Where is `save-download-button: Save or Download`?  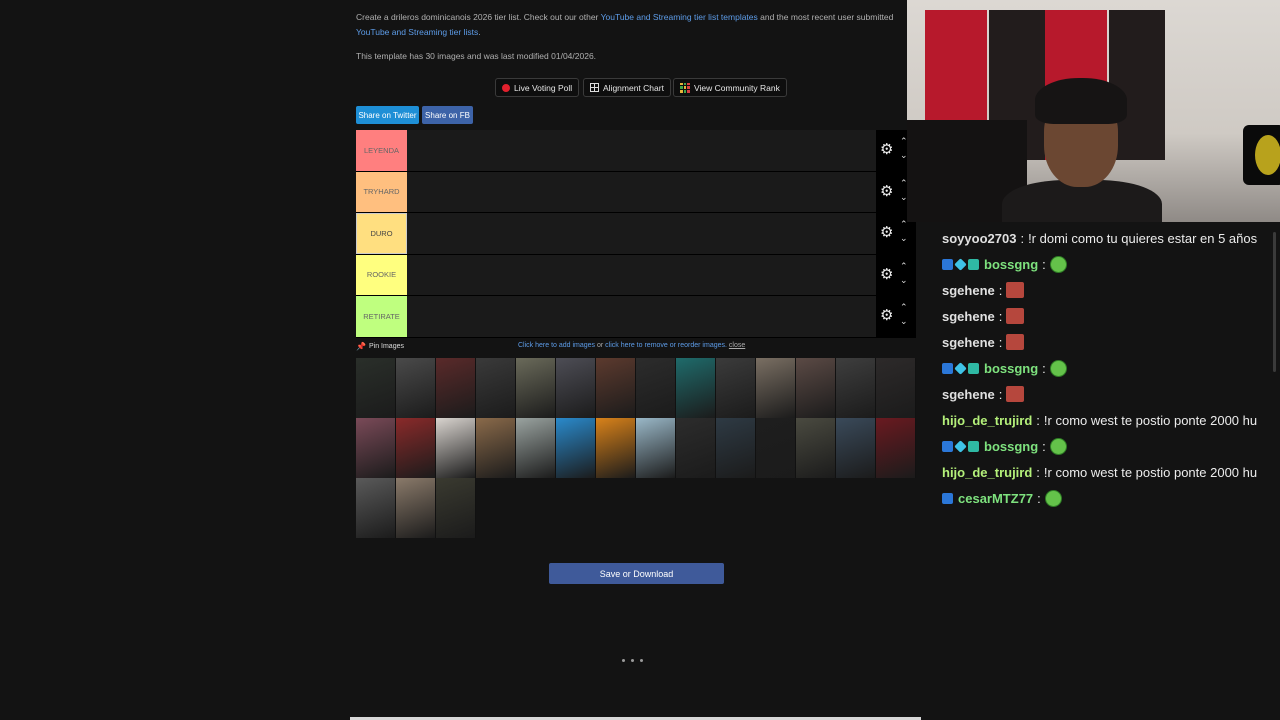 save-download-button: Save or Download is located at coordinates (636, 573).